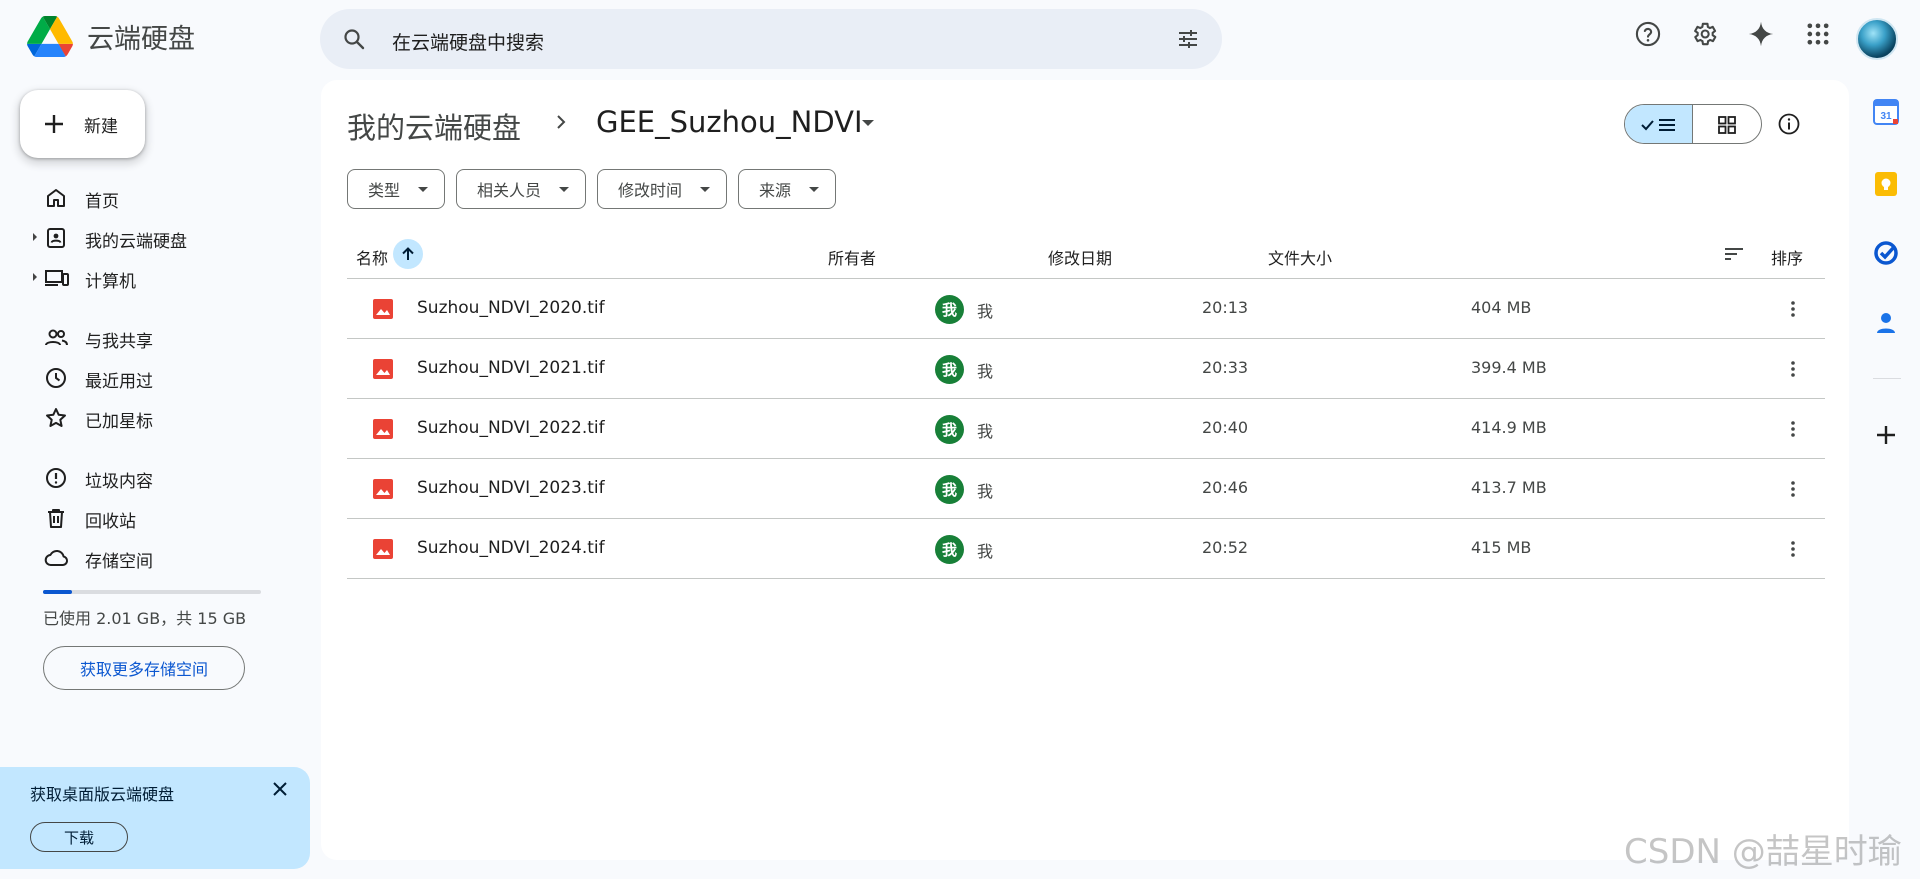 The width and height of the screenshot is (1920, 879). I want to click on settings-icon, so click(1704, 34).